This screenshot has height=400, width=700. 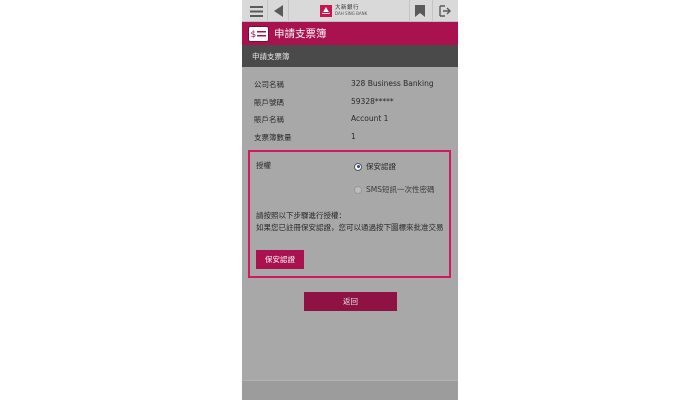 I want to click on radio-secure-authentication: 保安認證, so click(x=375, y=166).